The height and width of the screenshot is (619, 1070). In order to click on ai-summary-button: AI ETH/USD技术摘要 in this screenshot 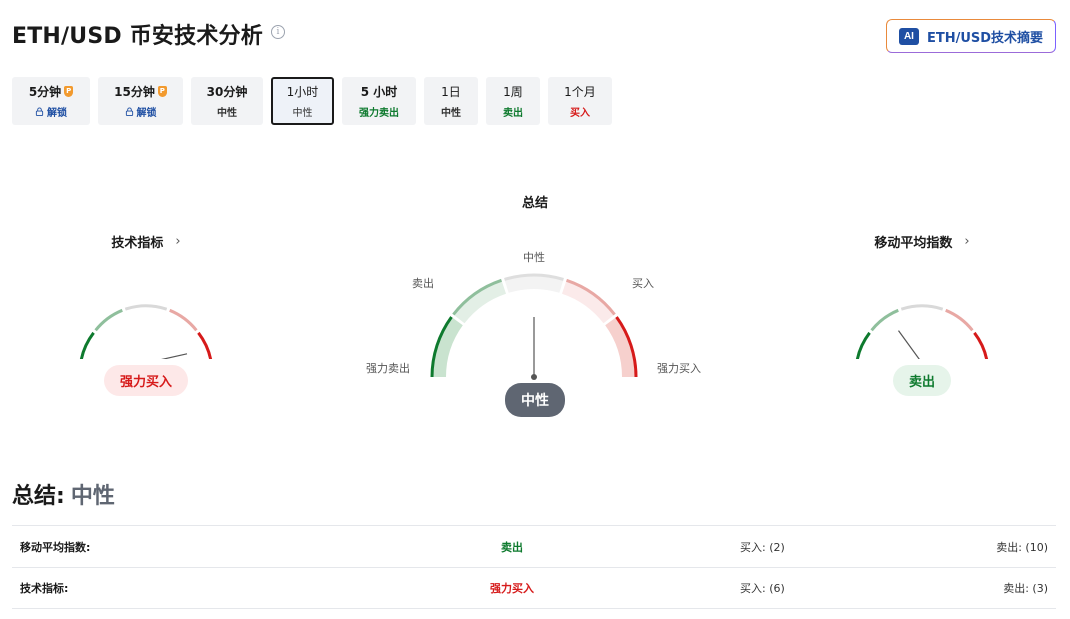, I will do `click(971, 36)`.